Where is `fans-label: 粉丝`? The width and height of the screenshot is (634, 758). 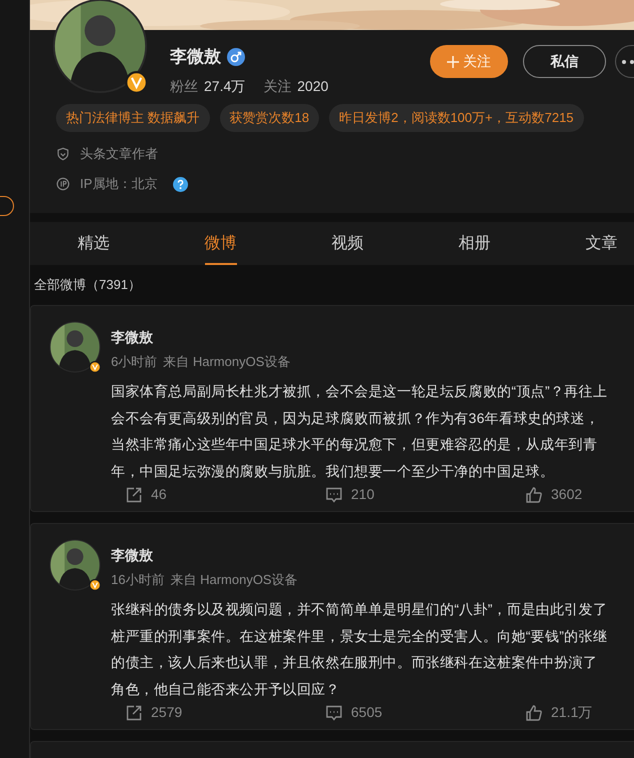 fans-label: 粉丝 is located at coordinates (184, 86).